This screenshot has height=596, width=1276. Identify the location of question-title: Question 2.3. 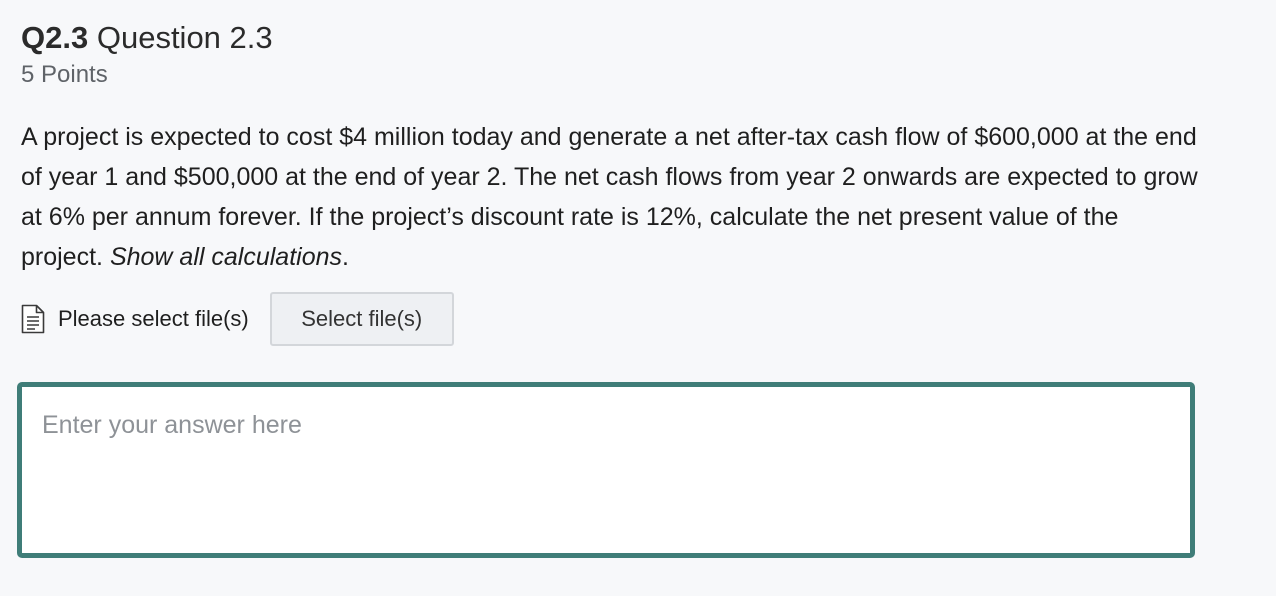
(184, 37).